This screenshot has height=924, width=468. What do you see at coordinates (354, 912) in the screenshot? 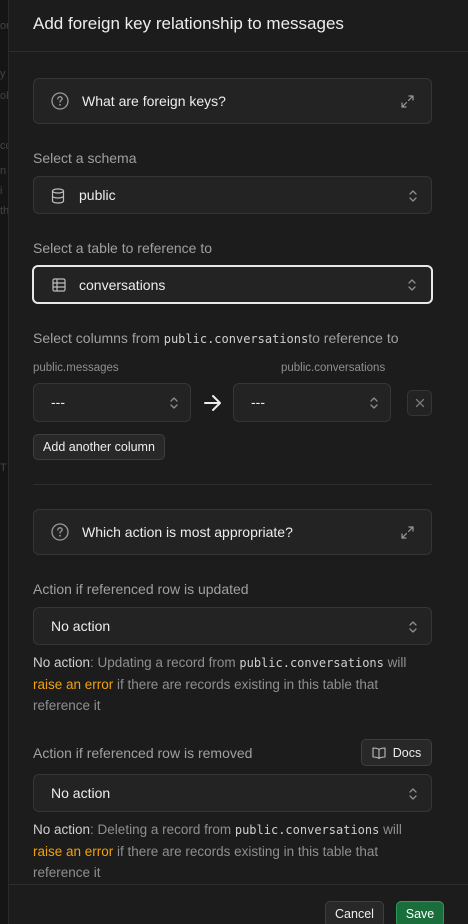
I see `cancel-button: Cancel` at bounding box center [354, 912].